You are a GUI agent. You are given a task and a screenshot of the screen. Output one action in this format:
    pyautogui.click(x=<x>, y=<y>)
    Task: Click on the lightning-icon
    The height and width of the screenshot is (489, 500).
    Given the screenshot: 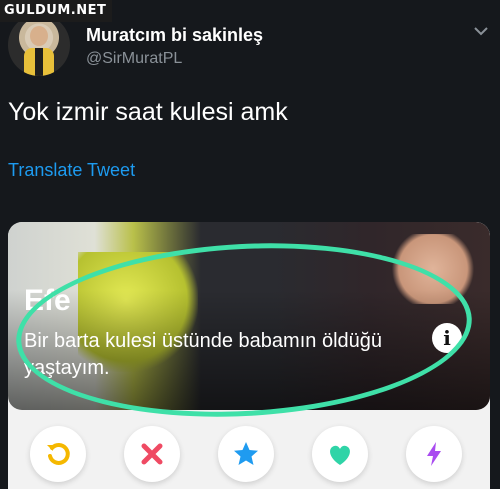 What is the action you would take?
    pyautogui.click(x=434, y=454)
    